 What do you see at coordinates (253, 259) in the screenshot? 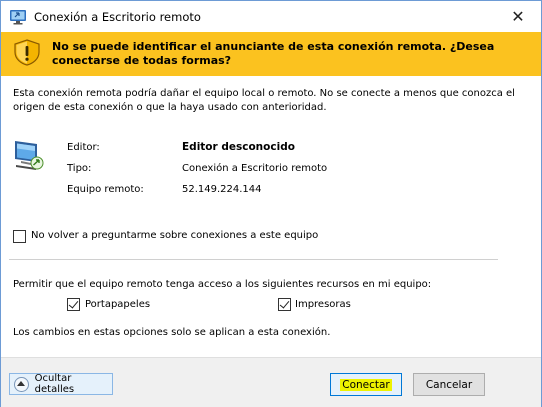
I see `separator` at bounding box center [253, 259].